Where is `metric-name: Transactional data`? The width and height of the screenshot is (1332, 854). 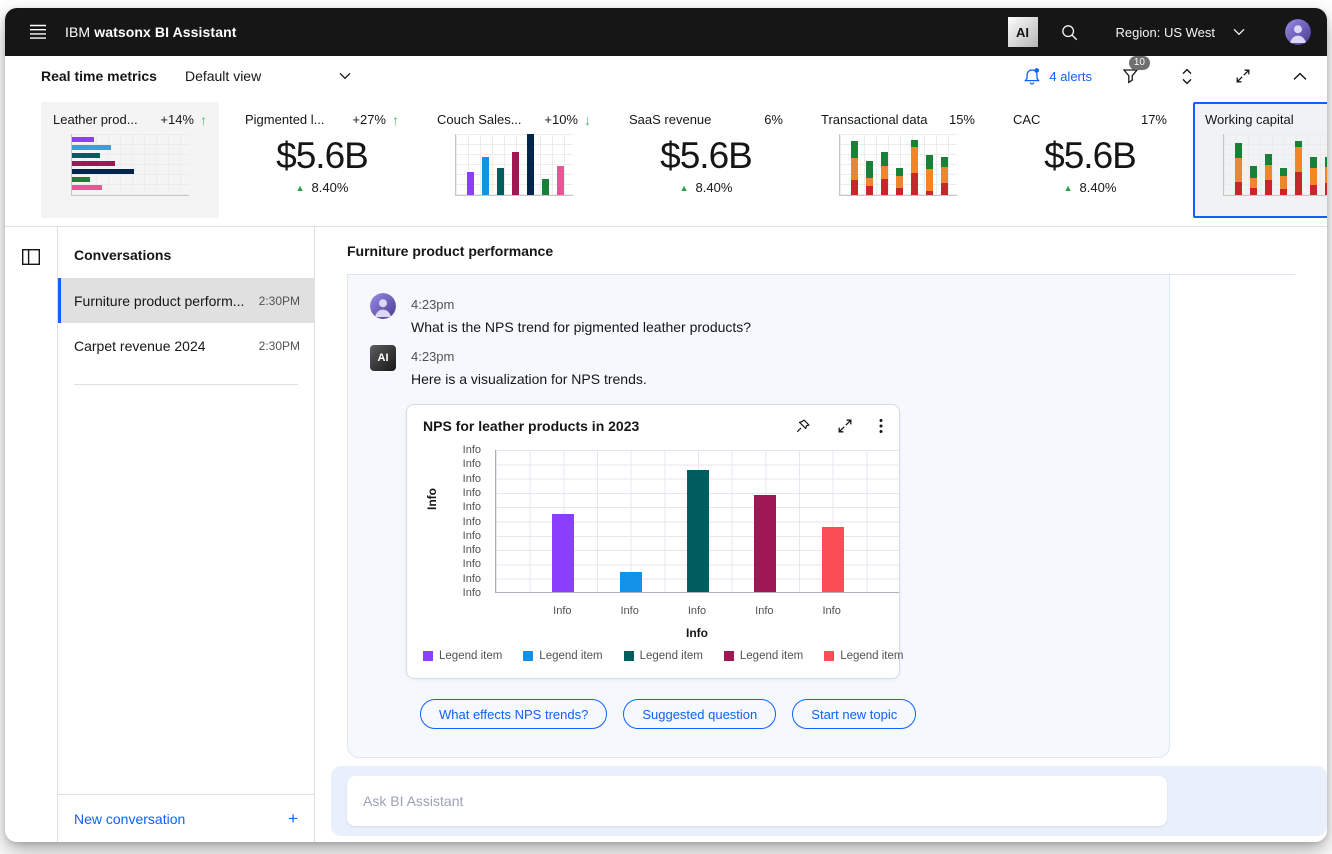
metric-name: Transactional data is located at coordinates (874, 119).